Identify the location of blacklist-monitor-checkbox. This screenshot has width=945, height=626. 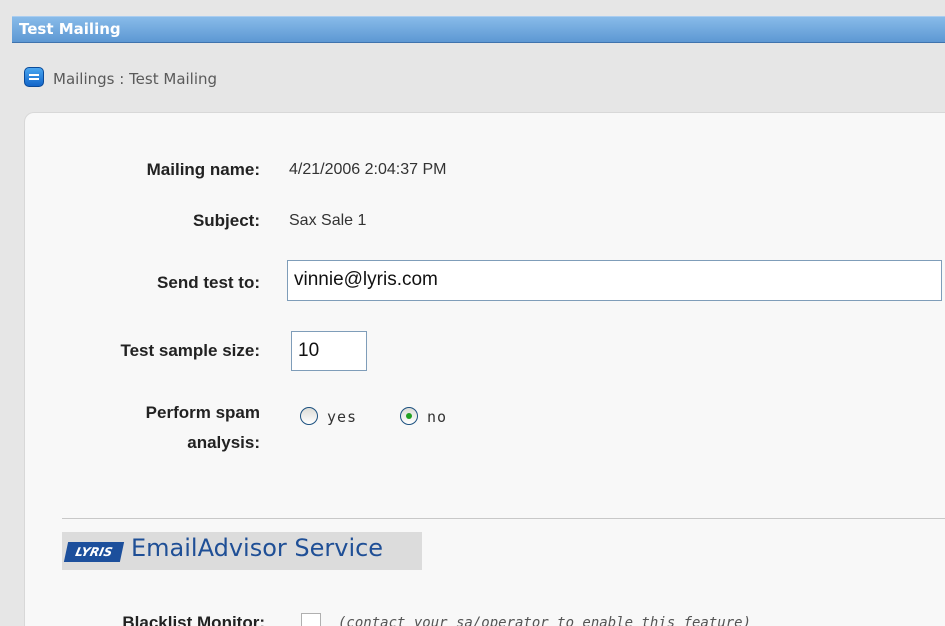
(311, 619).